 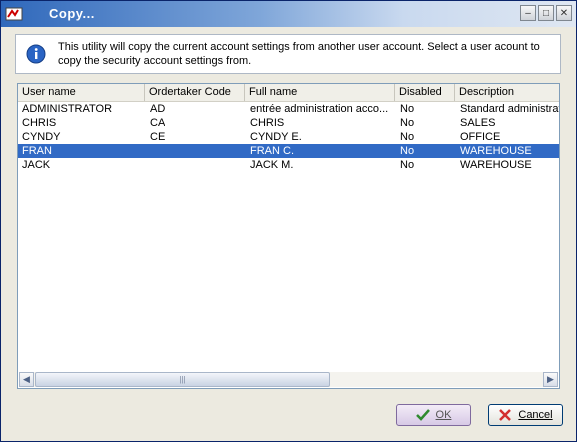 What do you see at coordinates (422, 415) in the screenshot?
I see `checkmark-icon` at bounding box center [422, 415].